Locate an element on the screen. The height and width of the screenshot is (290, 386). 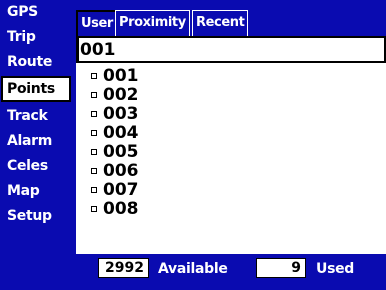
tab-recent: Recent is located at coordinates (220, 23).